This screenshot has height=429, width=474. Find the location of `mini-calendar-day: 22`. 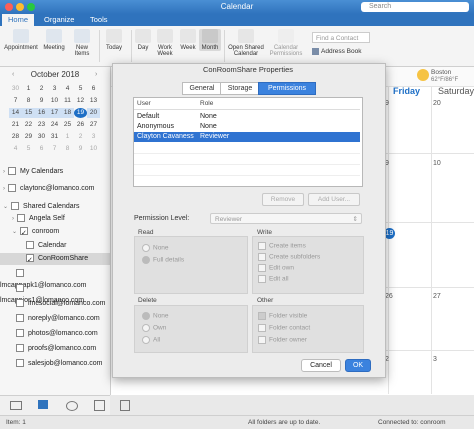

mini-calendar-day: 22 is located at coordinates (28, 125).